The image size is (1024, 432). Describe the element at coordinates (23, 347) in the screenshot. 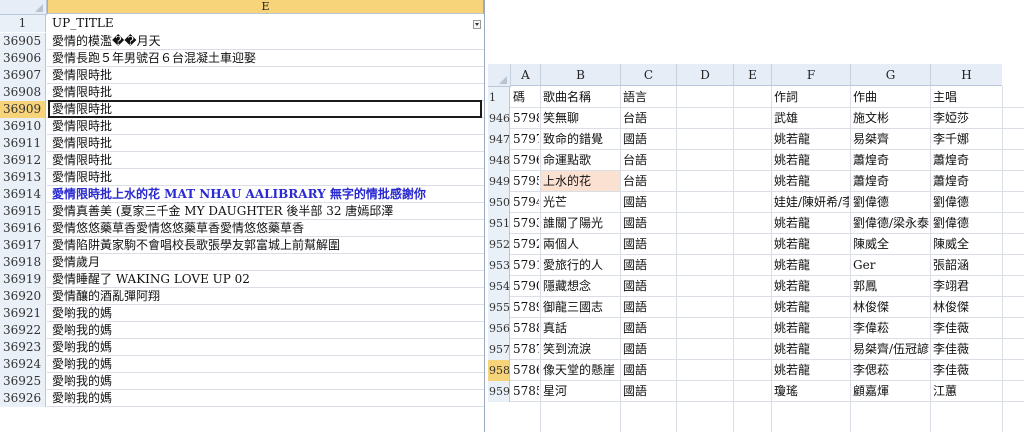

I see `row-header: 36923` at that location.